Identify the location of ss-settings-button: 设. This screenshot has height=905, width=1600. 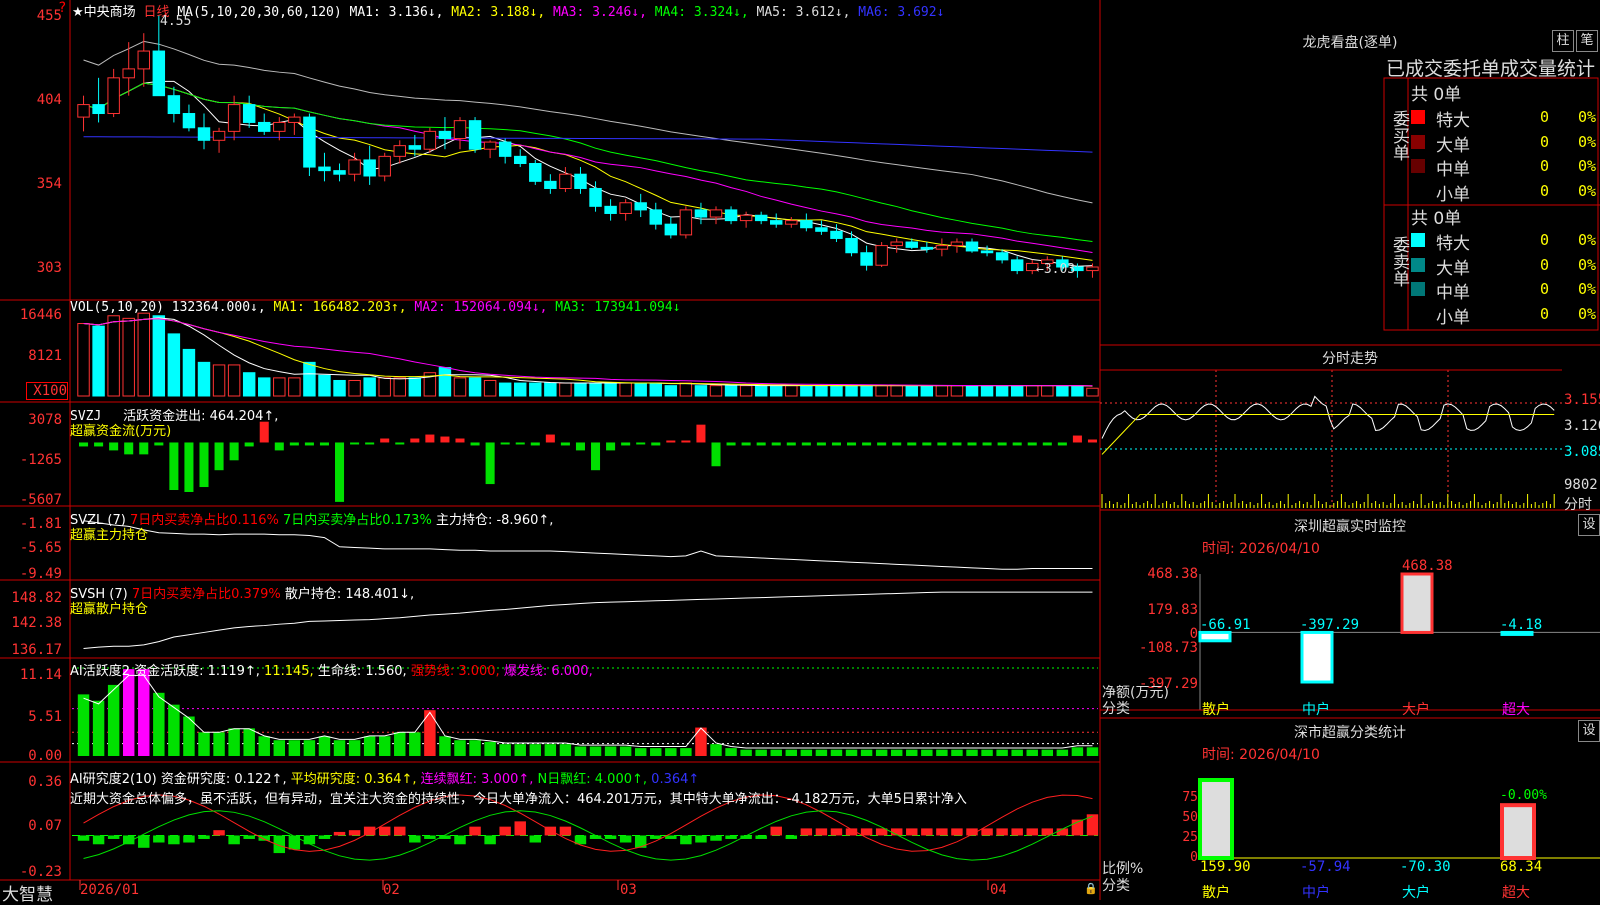
(1589, 731).